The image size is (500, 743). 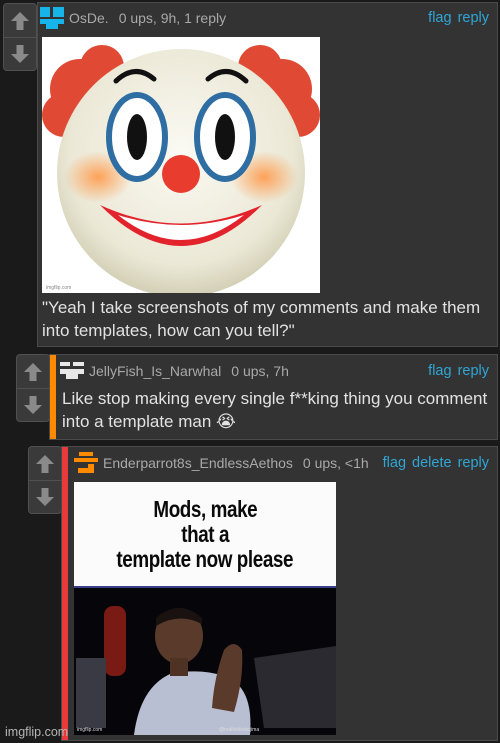 I want to click on meme-caption-panel: Mods, make that a template now please, so click(x=205, y=535).